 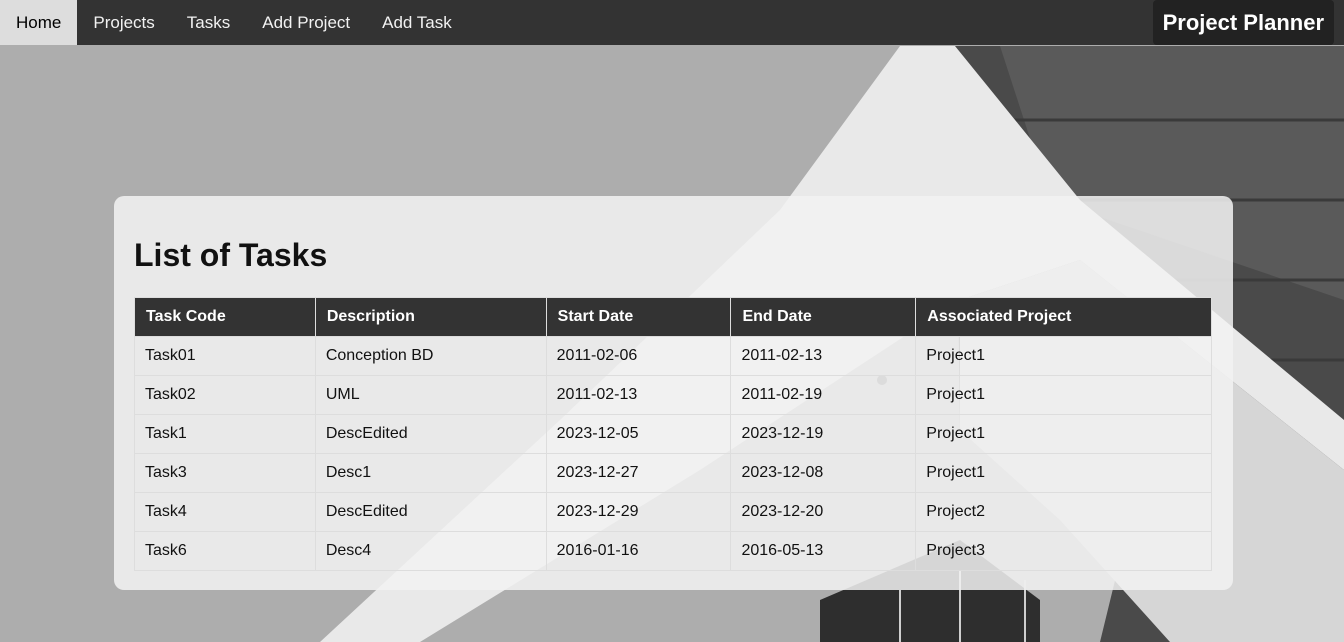 What do you see at coordinates (638, 434) in the screenshot?
I see `cell-start-date: 2023-12-05` at bounding box center [638, 434].